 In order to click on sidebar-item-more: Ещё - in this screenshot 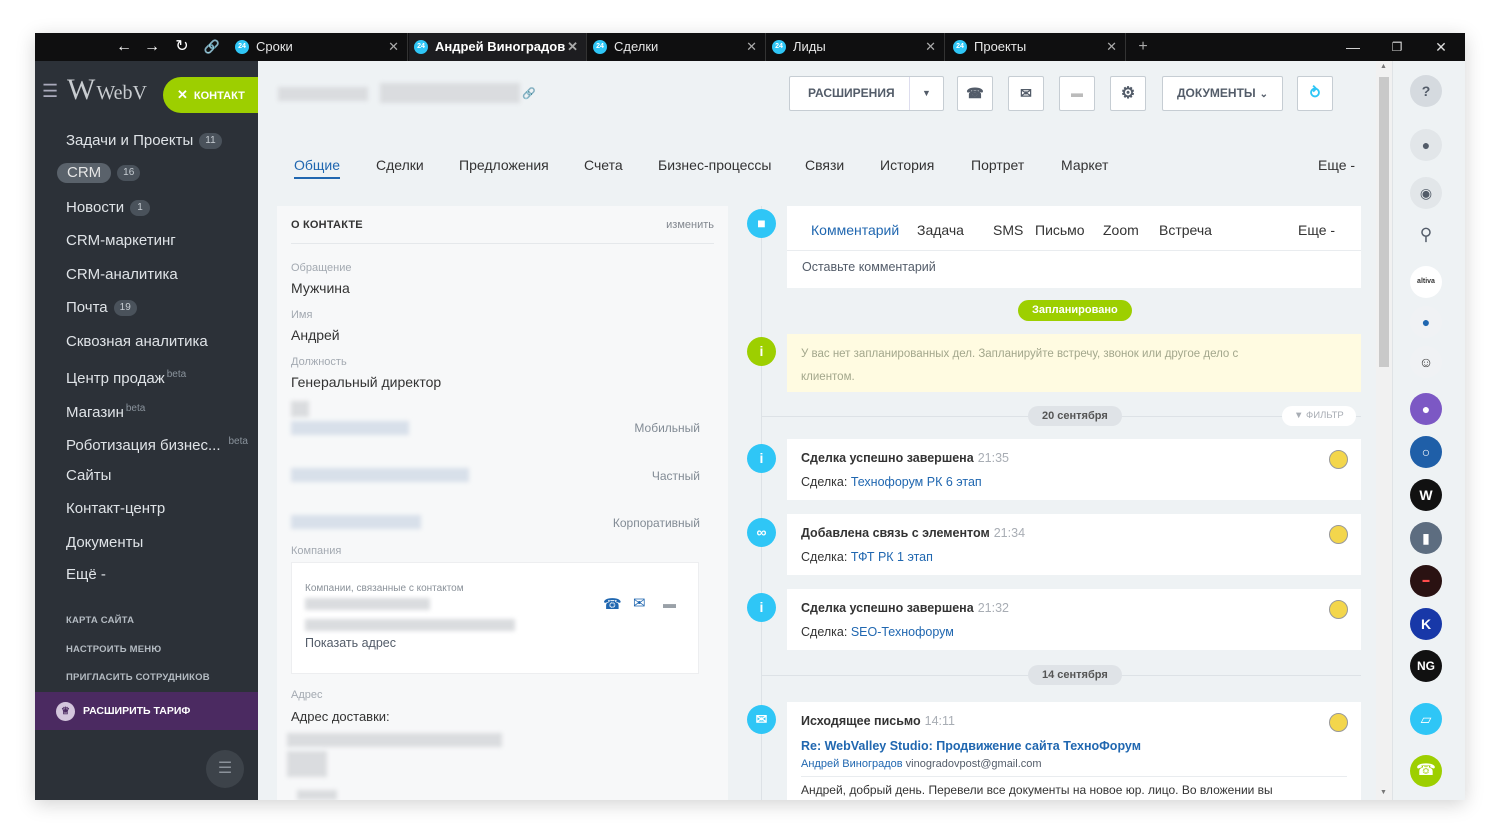, I will do `click(86, 575)`.